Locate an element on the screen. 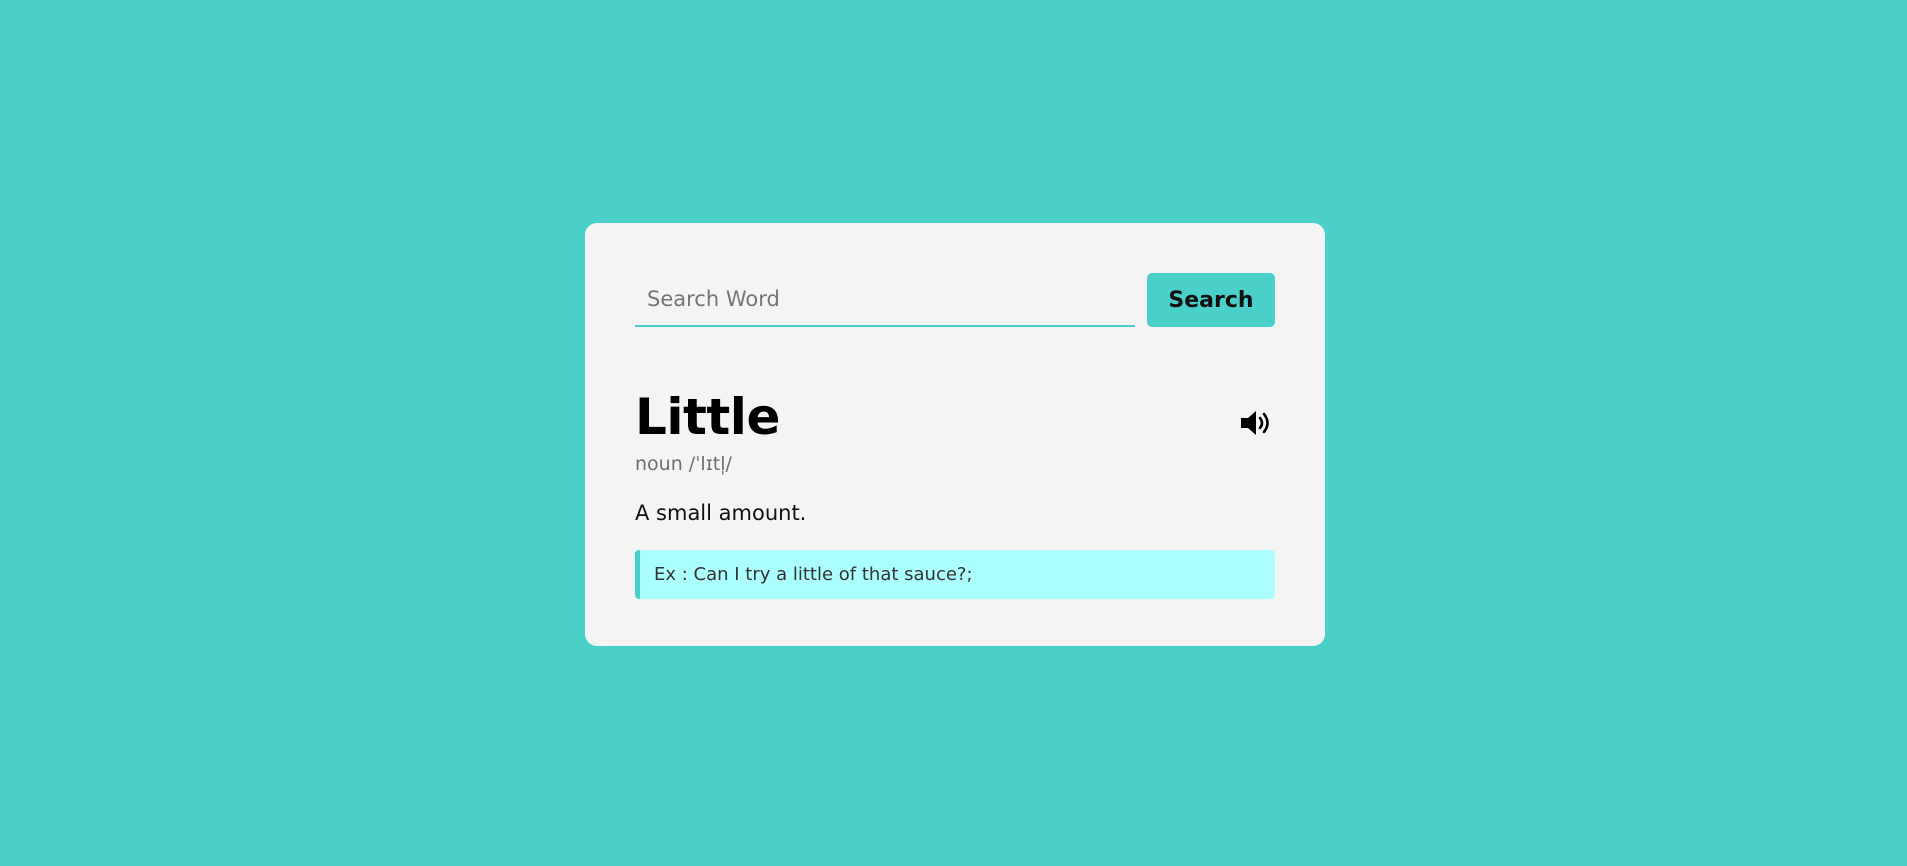 This screenshot has width=1907, height=866. word-header: Little is located at coordinates (955, 417).